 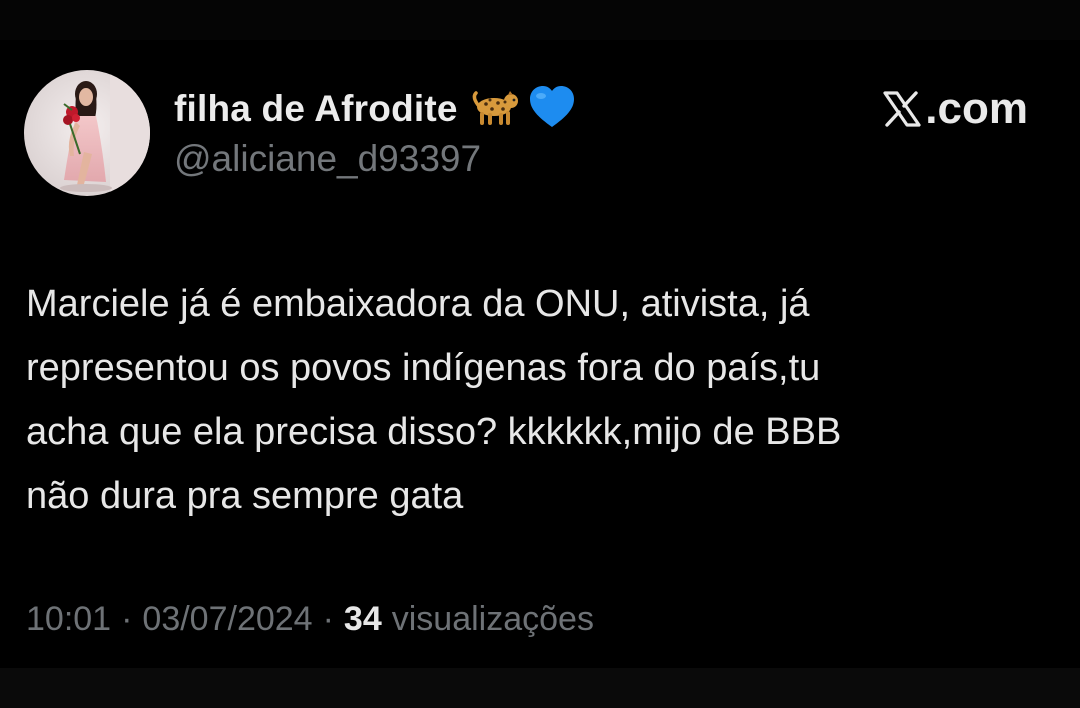 I want to click on bottom-border, so click(x=540, y=688).